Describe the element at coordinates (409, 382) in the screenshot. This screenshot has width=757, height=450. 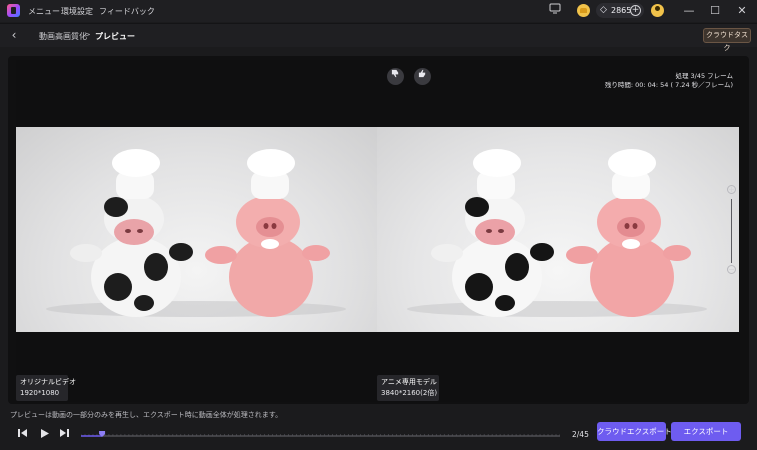
I see `model-title: アニメ専用モデル` at that location.